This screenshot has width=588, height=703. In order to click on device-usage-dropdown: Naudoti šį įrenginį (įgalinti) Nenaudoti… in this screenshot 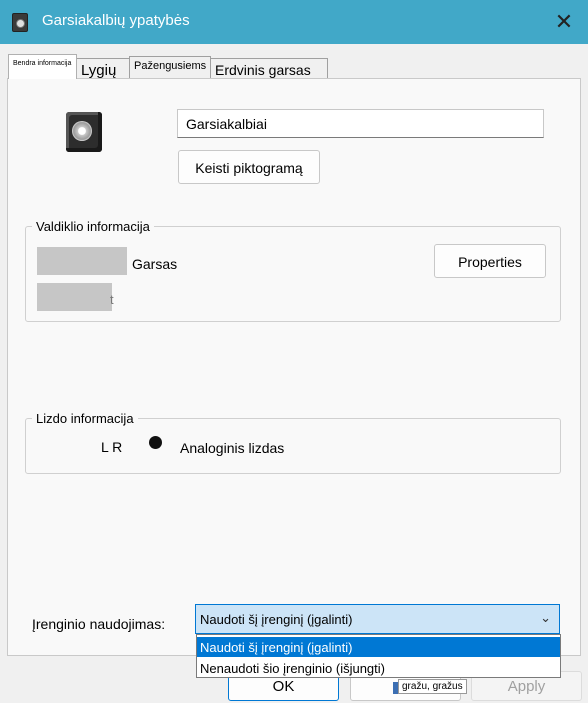, I will do `click(378, 656)`.